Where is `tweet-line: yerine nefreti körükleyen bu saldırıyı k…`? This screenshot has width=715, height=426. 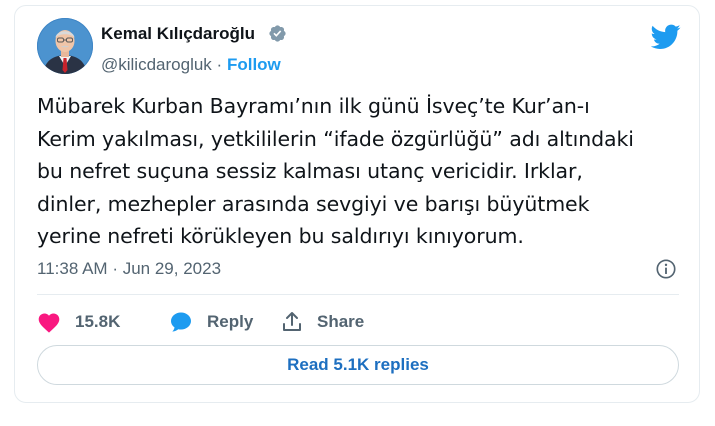
tweet-line: yerine nefreti körükleyen bu saldırıyı k… is located at coordinates (280, 236).